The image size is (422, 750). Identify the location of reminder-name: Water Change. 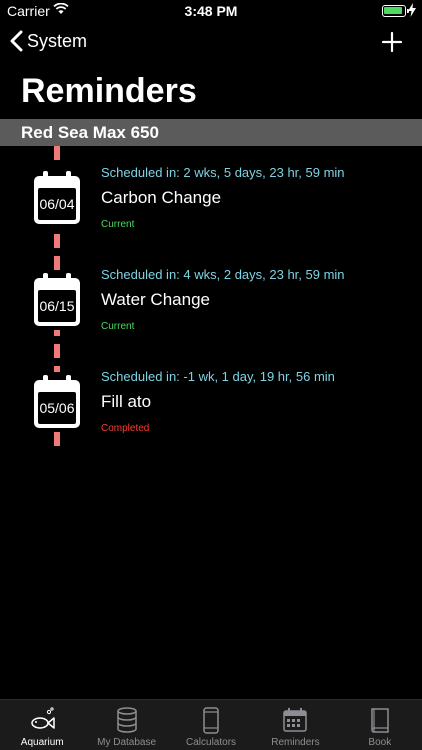
(155, 299).